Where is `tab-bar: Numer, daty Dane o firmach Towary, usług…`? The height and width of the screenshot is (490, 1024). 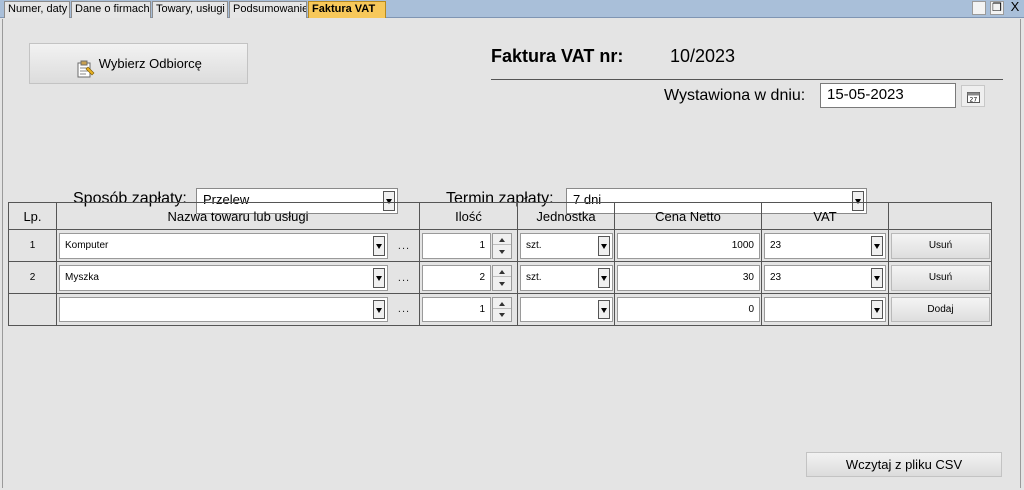 tab-bar: Numer, daty Dane o firmach Towary, usług… is located at coordinates (512, 9).